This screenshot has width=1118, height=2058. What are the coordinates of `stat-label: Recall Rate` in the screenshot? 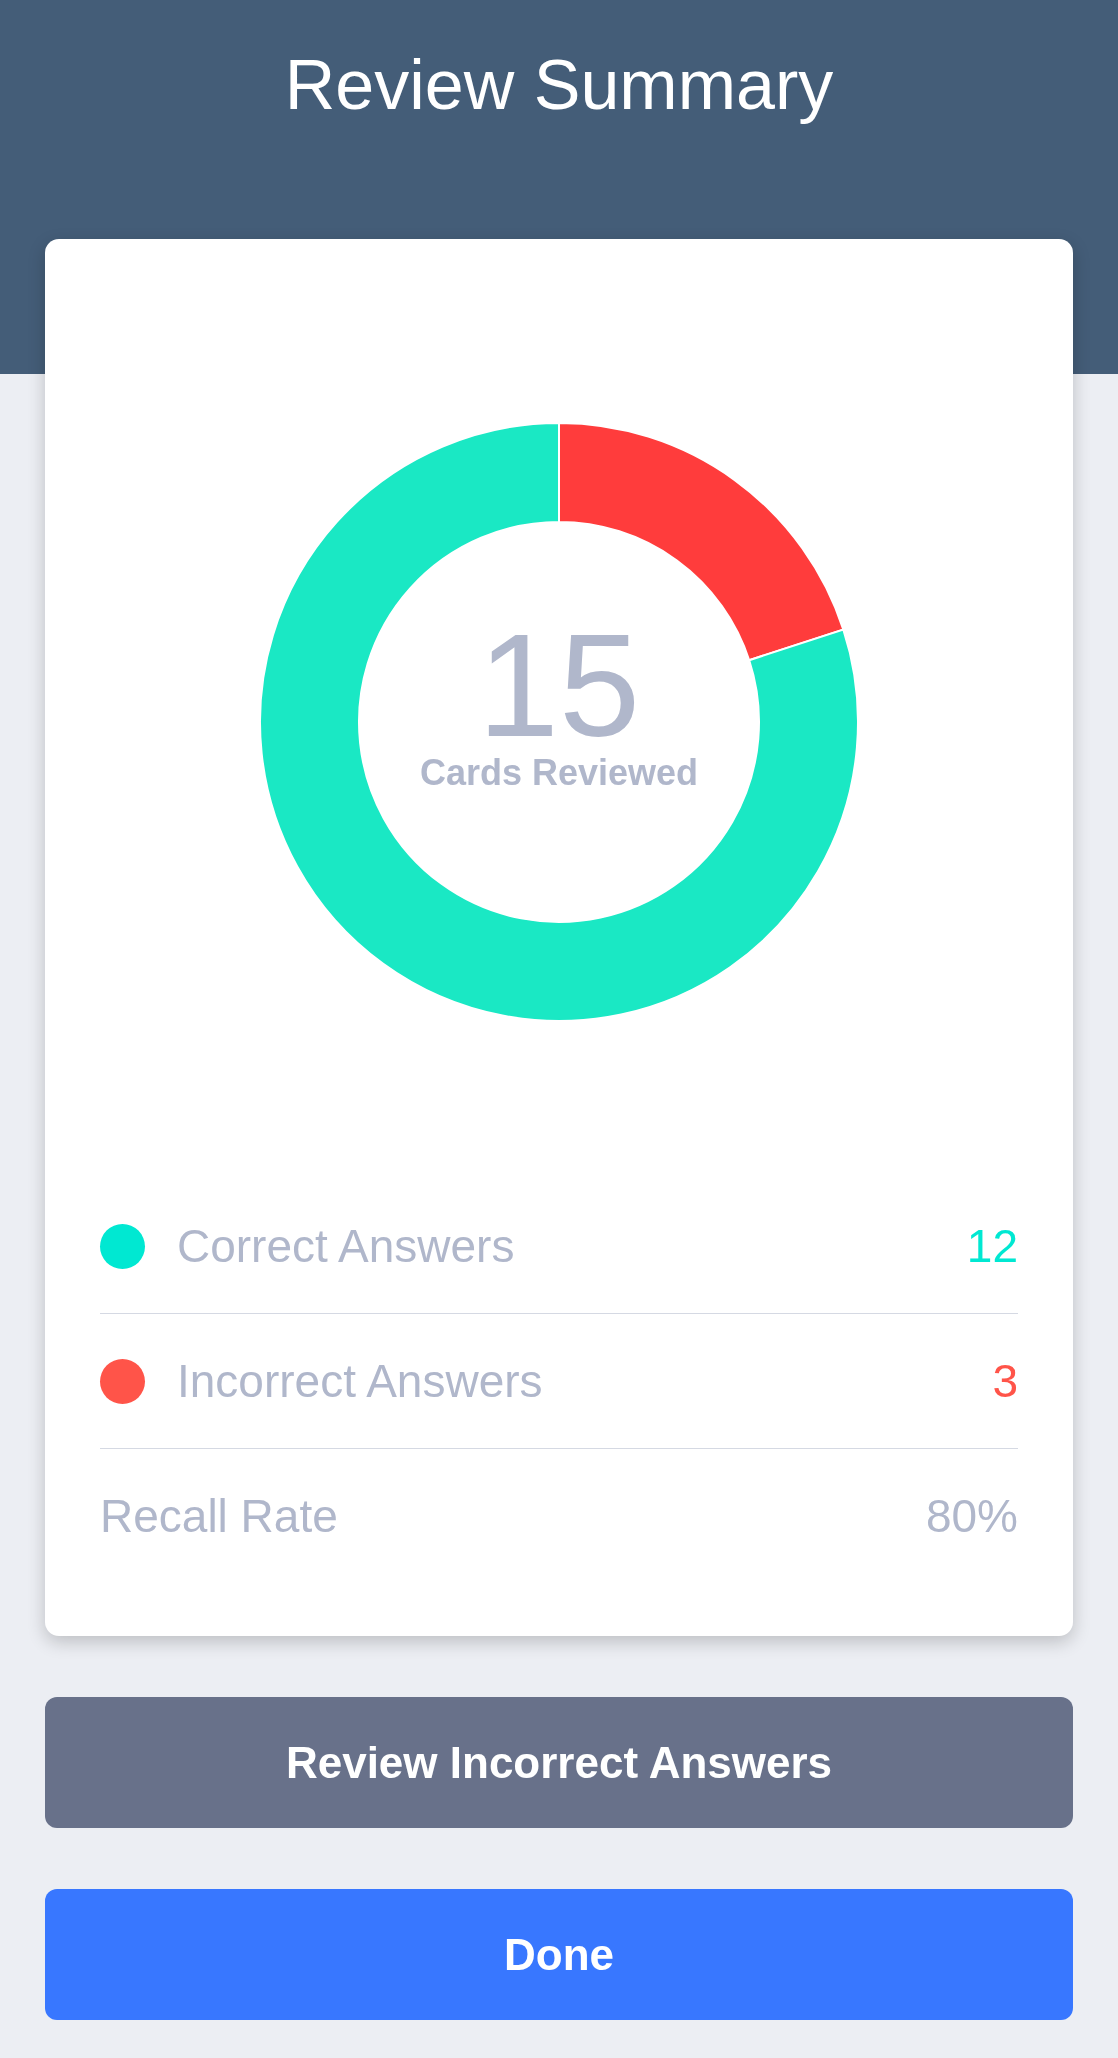 It's located at (219, 1516).